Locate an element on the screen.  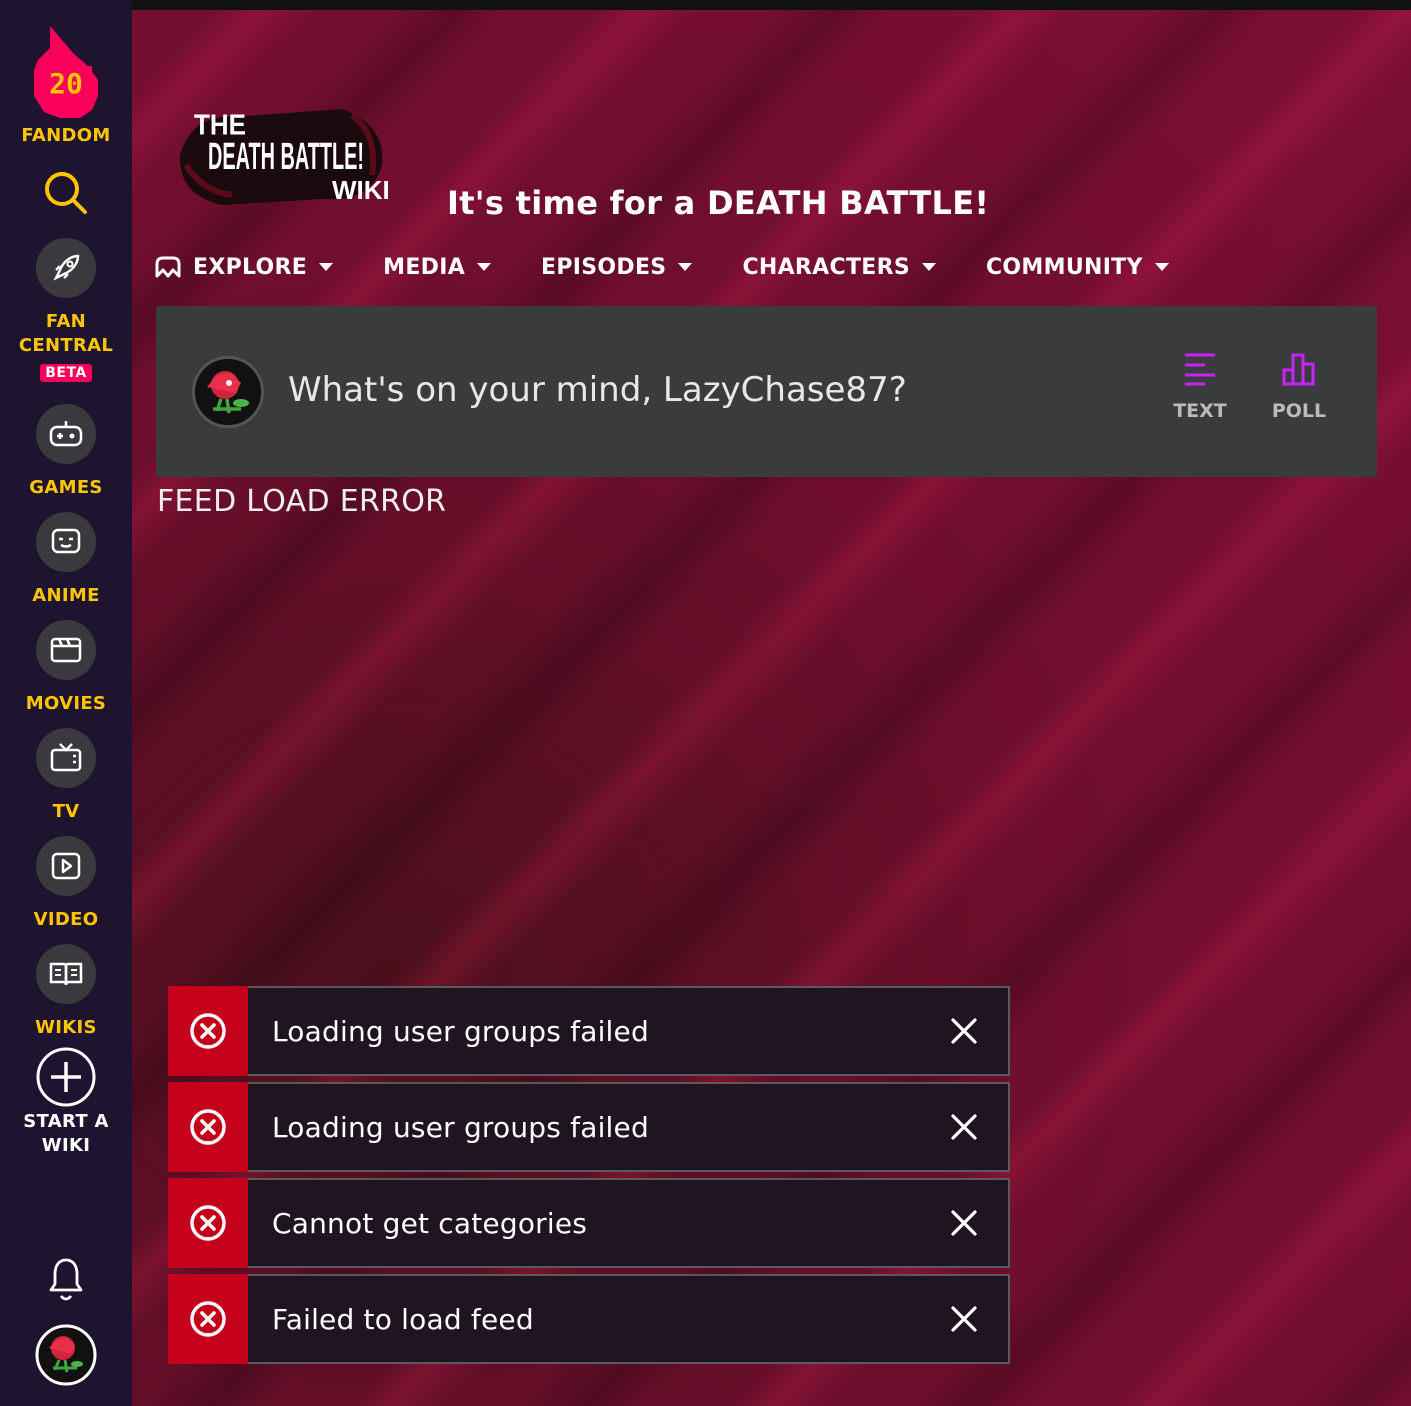
clapperboard-icon is located at coordinates (66, 650).